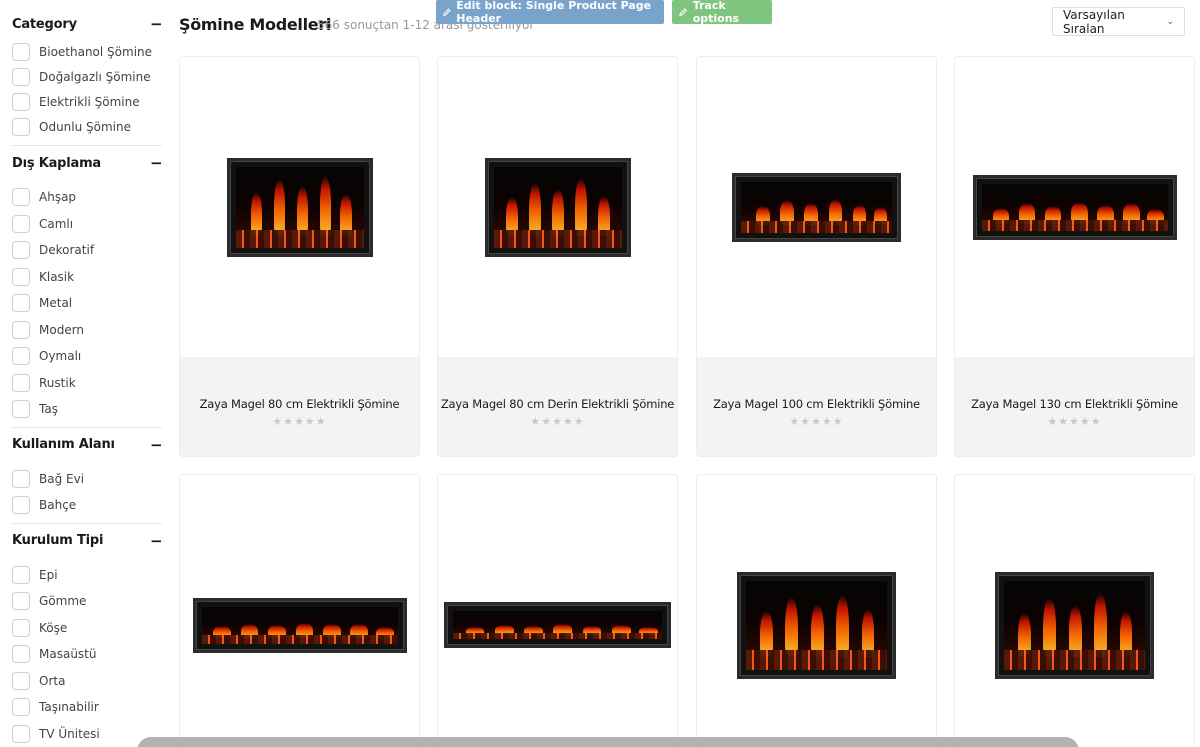 The height and width of the screenshot is (747, 1200). What do you see at coordinates (87, 126) in the screenshot?
I see `filter-option: Odunlu Şömine` at bounding box center [87, 126].